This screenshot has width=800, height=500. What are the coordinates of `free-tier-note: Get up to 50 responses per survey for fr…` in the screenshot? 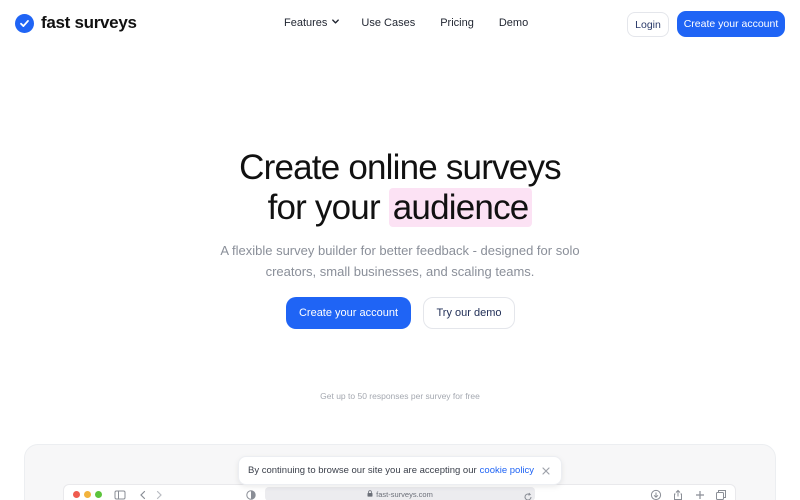 It's located at (400, 396).